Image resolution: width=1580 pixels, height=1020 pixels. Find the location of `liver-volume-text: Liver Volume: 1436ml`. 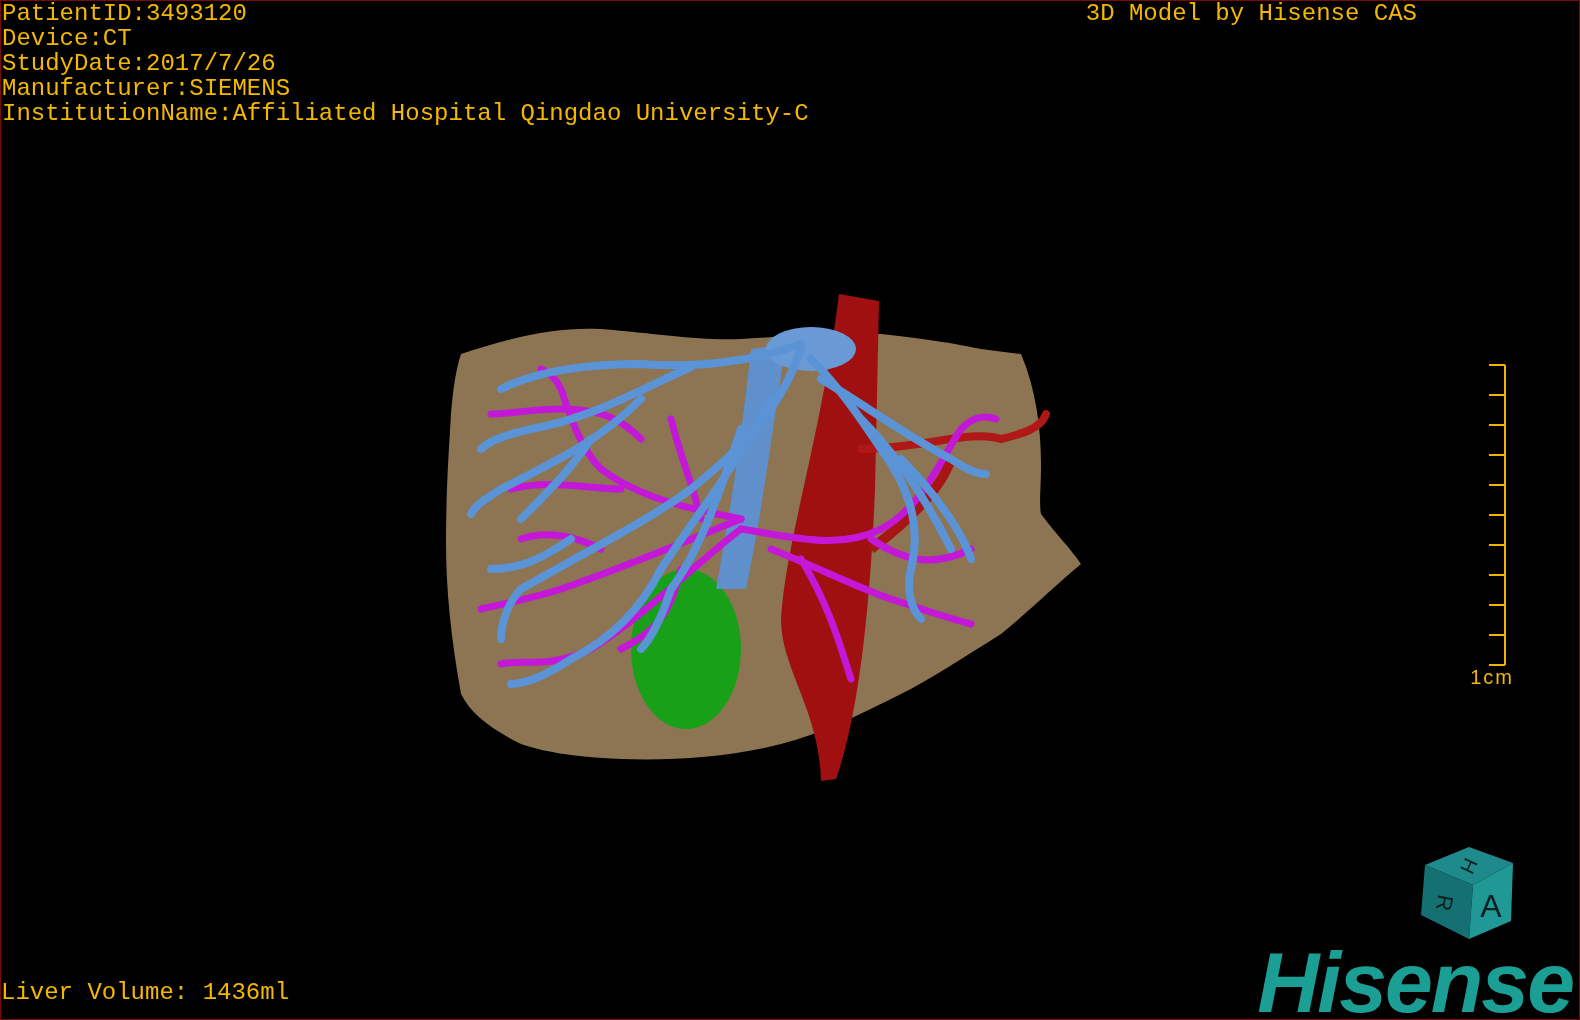

liver-volume-text: Liver Volume: 1436ml is located at coordinates (145, 992).